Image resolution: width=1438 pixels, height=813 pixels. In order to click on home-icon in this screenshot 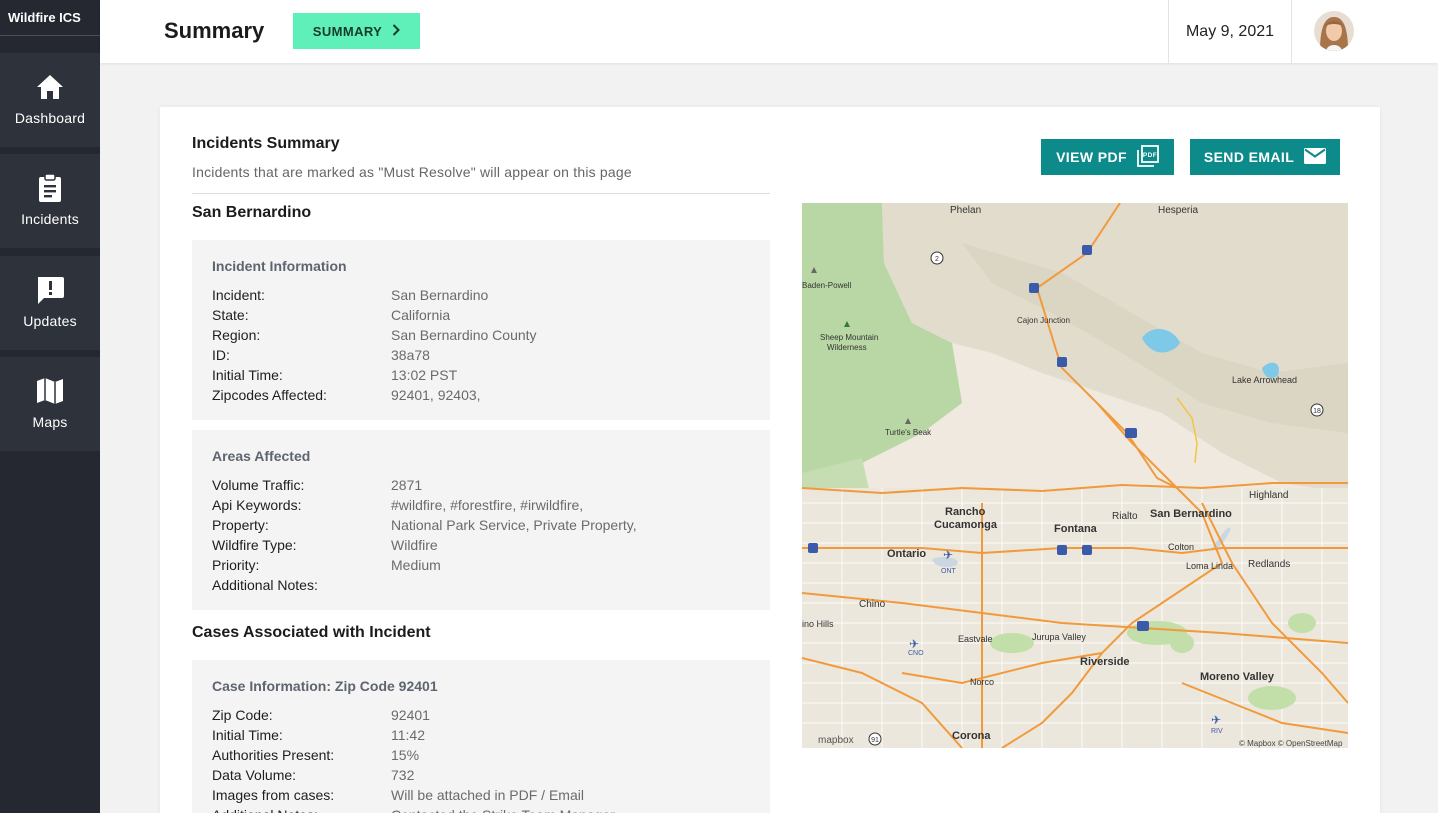, I will do `click(50, 87)`.